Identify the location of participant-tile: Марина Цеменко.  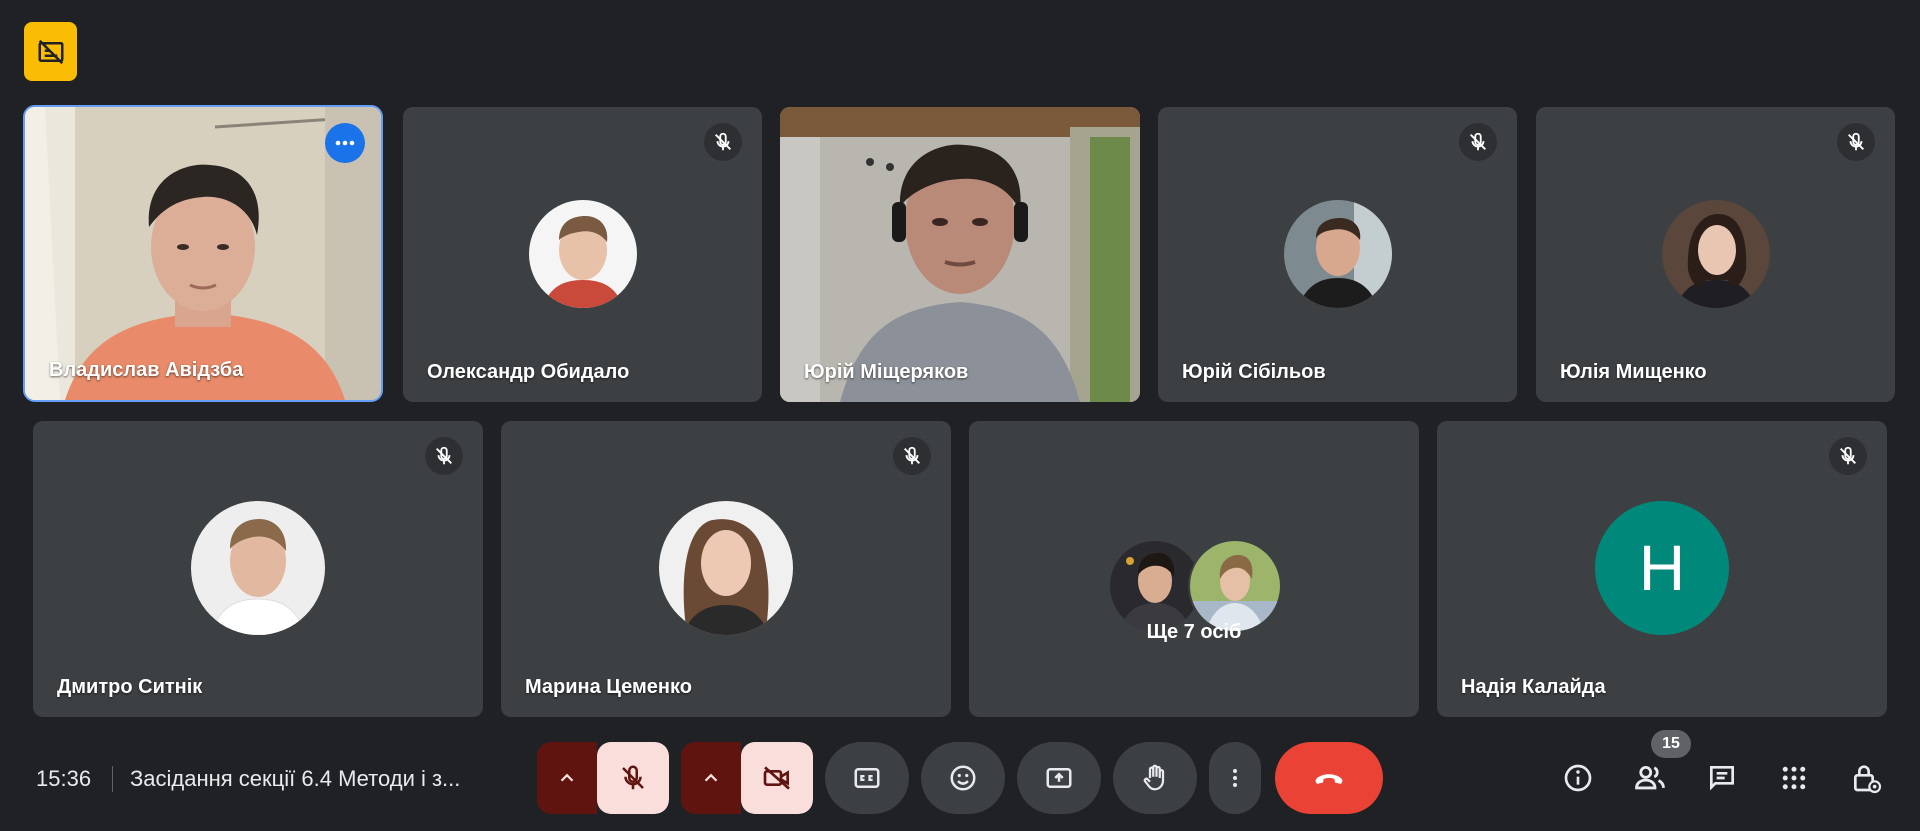
(726, 569).